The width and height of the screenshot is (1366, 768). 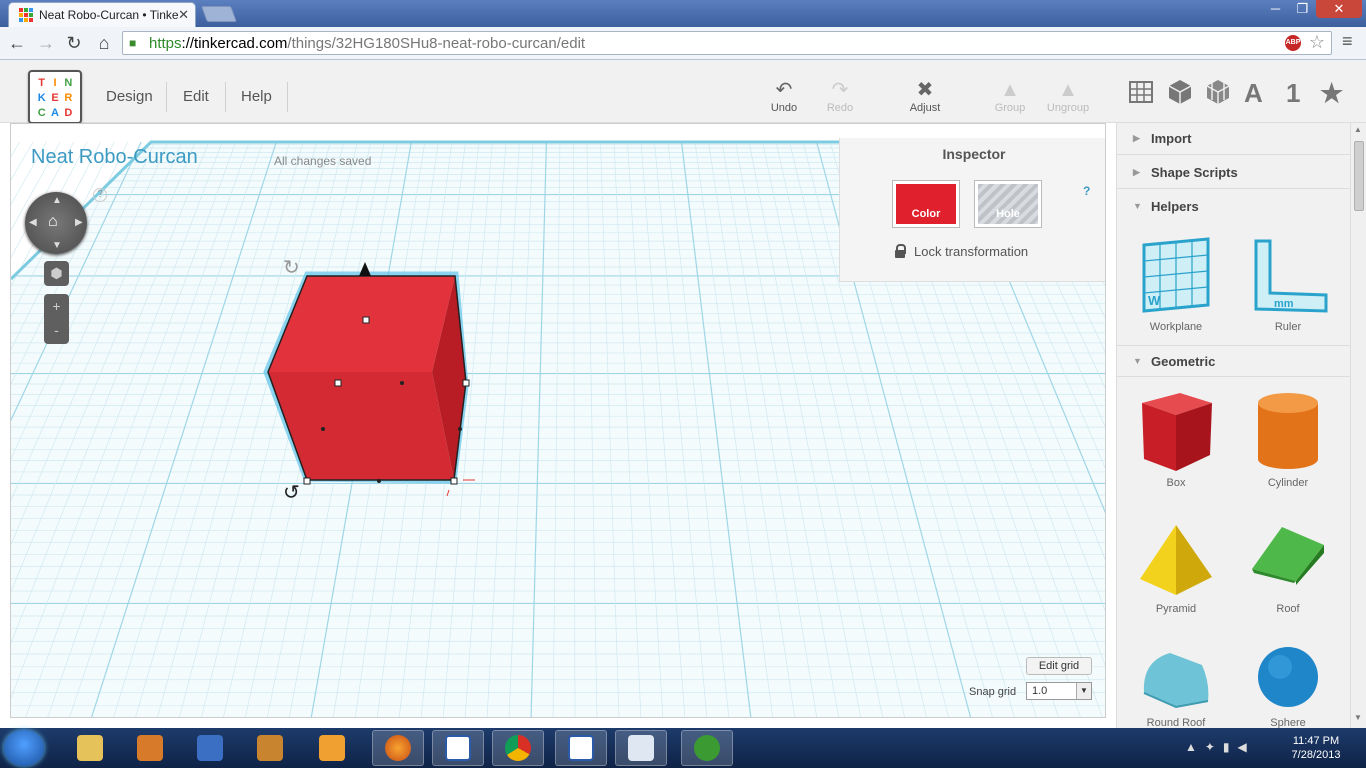 I want to click on logo-letter: R, so click(x=68, y=98).